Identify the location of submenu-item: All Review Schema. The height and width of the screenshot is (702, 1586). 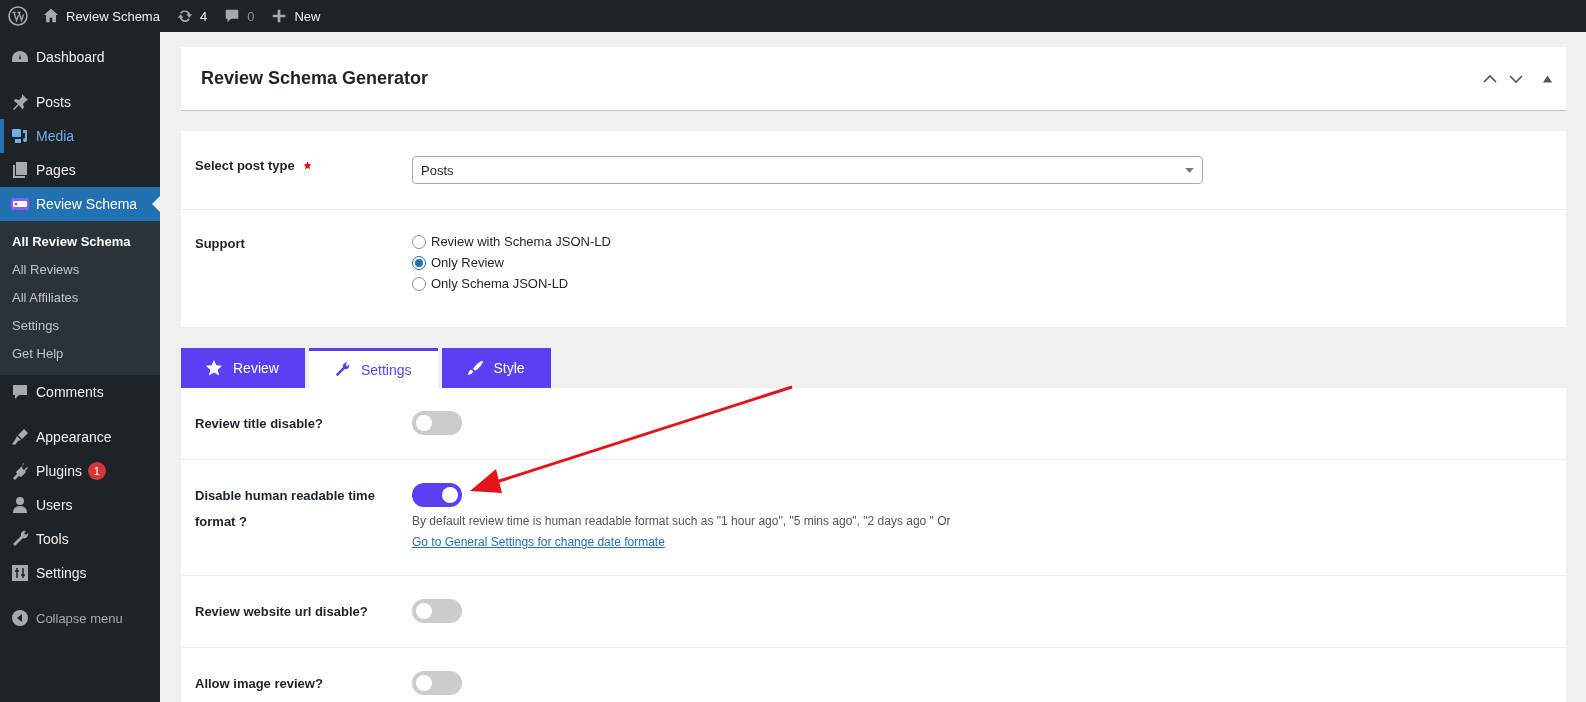
(80, 242).